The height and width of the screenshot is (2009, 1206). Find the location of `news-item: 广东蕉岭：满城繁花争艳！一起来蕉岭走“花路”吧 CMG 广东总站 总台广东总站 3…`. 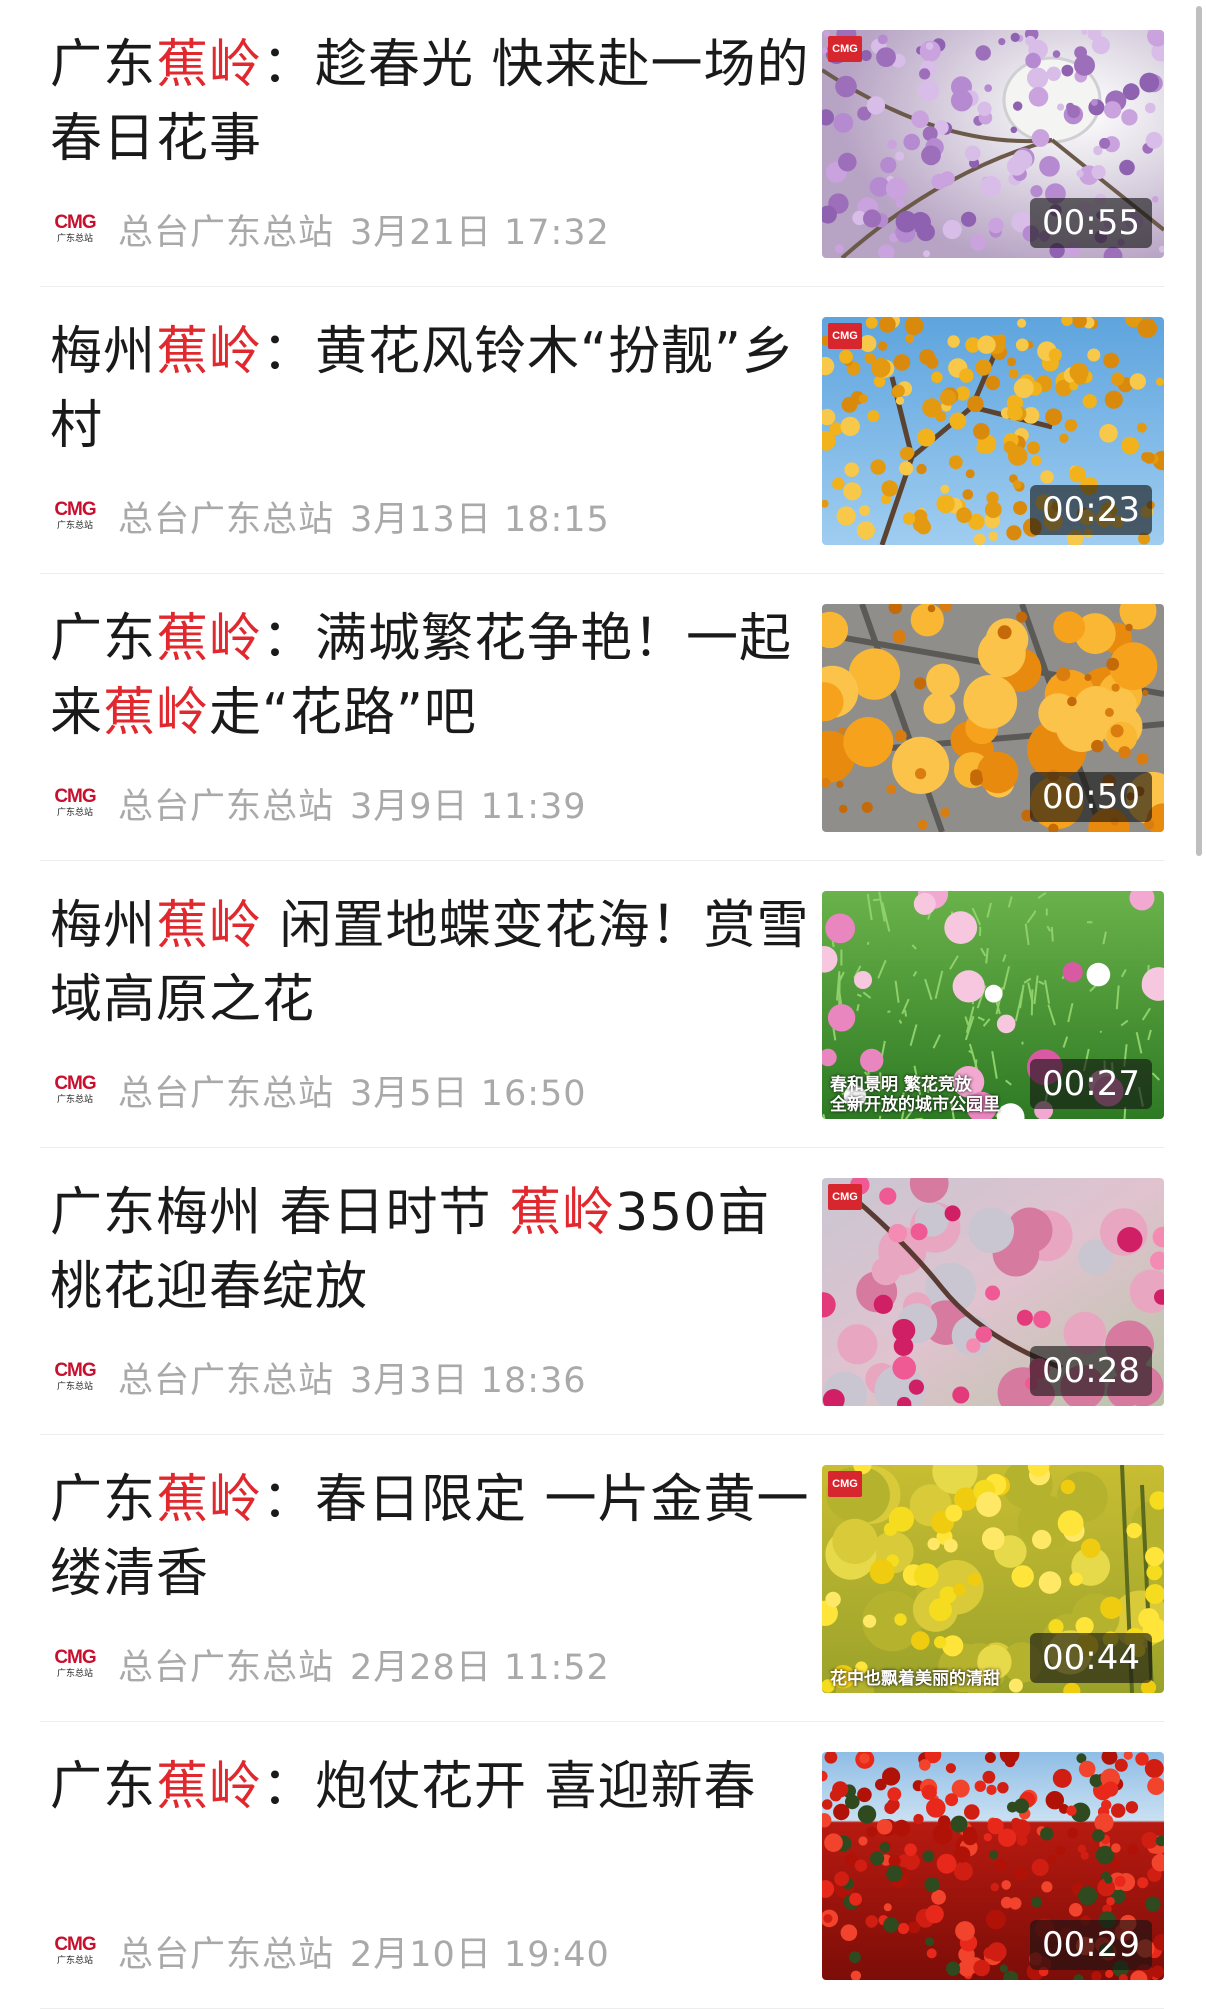

news-item: 广东蕉岭：满城繁花争艳！一起来蕉岭走“花路”吧 CMG 广东总站 总台广东总站 3… is located at coordinates (602, 717).